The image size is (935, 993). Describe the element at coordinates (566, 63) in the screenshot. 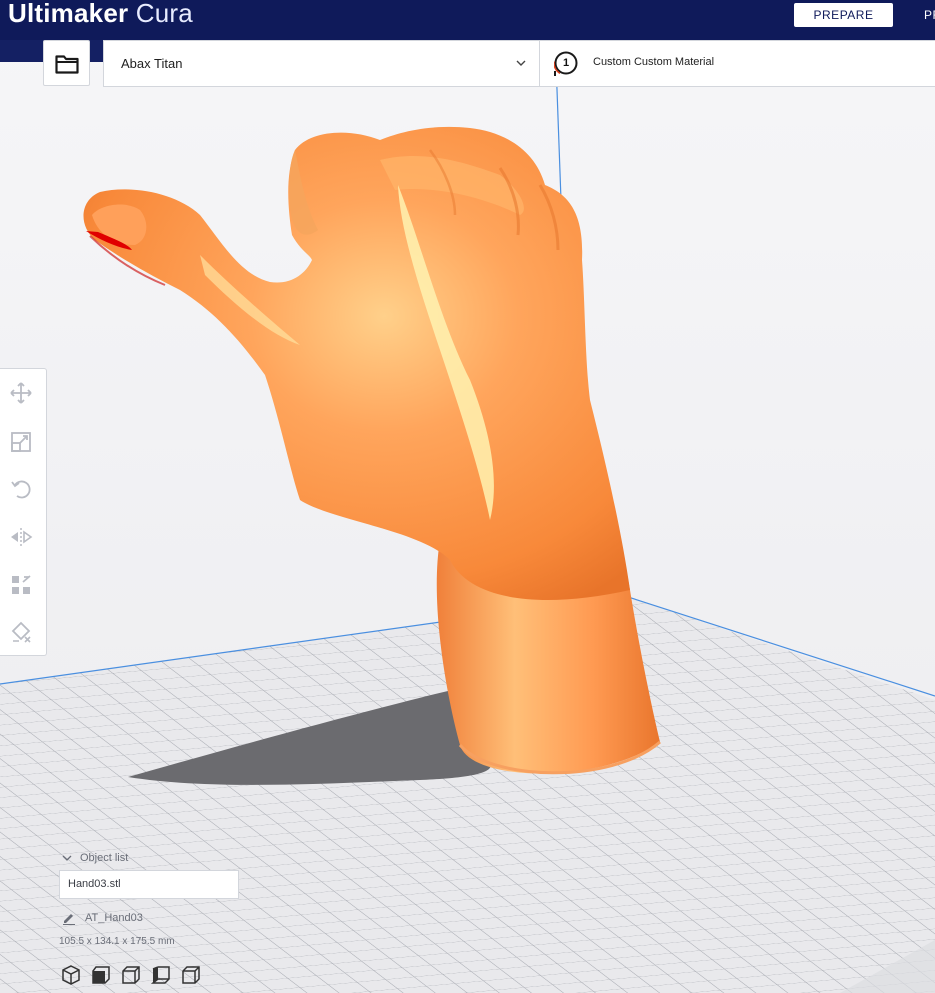

I see `extruder-number: 1` at that location.